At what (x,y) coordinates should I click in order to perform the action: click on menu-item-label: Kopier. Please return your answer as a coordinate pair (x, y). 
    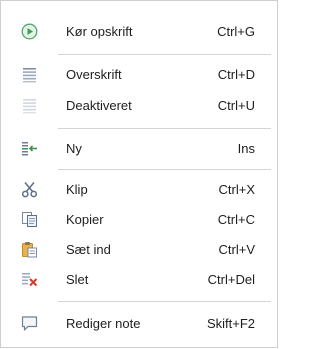
    Looking at the image, I should click on (85, 219).